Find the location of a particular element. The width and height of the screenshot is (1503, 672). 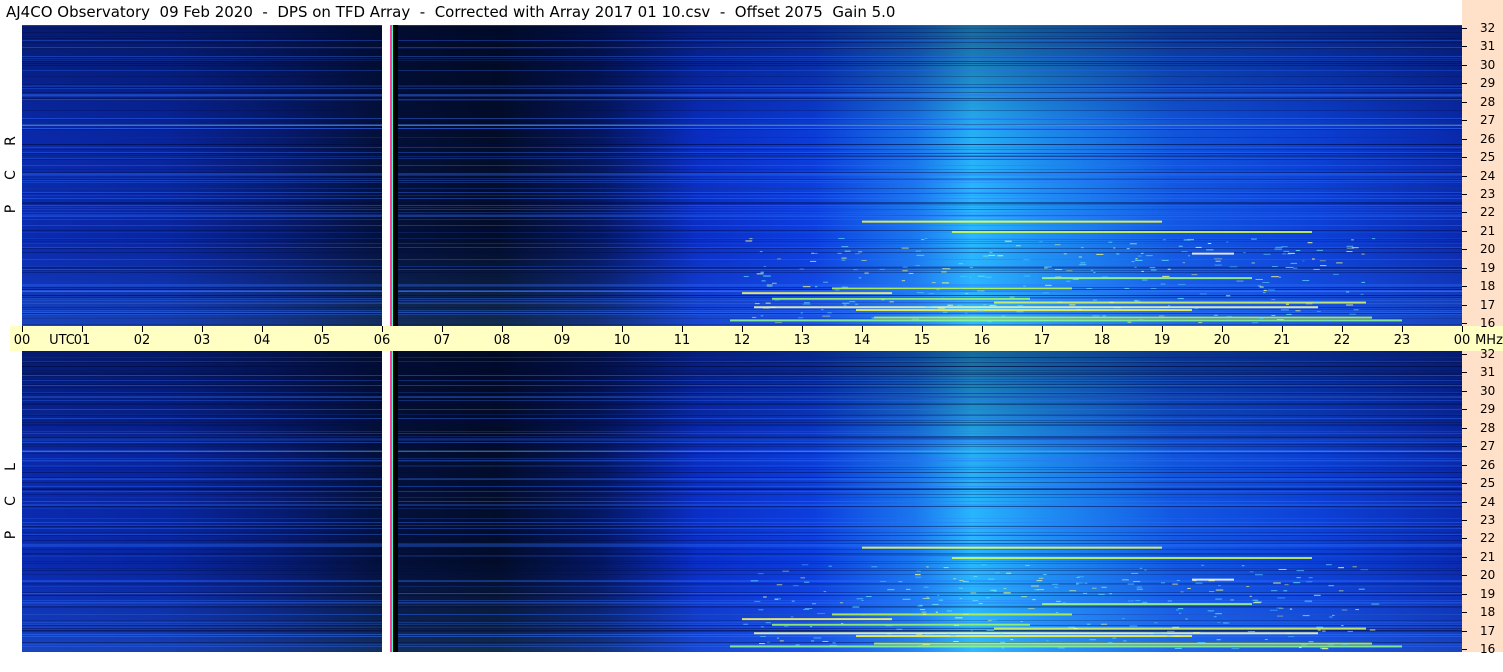

x-tick-label: 09 is located at coordinates (562, 340).